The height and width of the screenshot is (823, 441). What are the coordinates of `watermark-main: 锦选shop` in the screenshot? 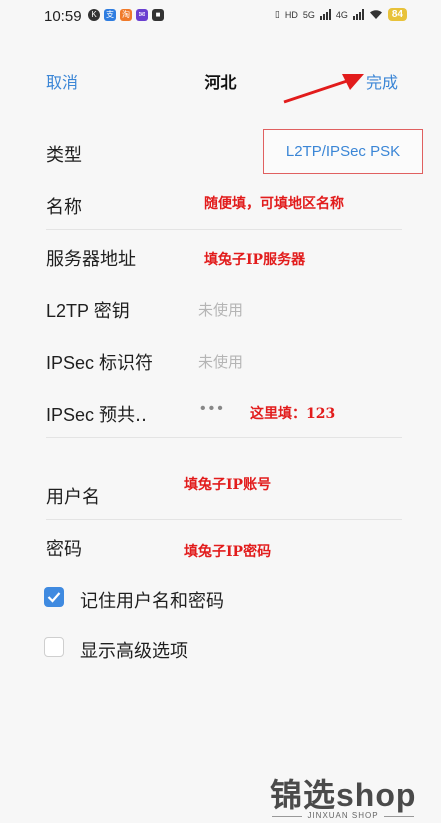 It's located at (343, 795).